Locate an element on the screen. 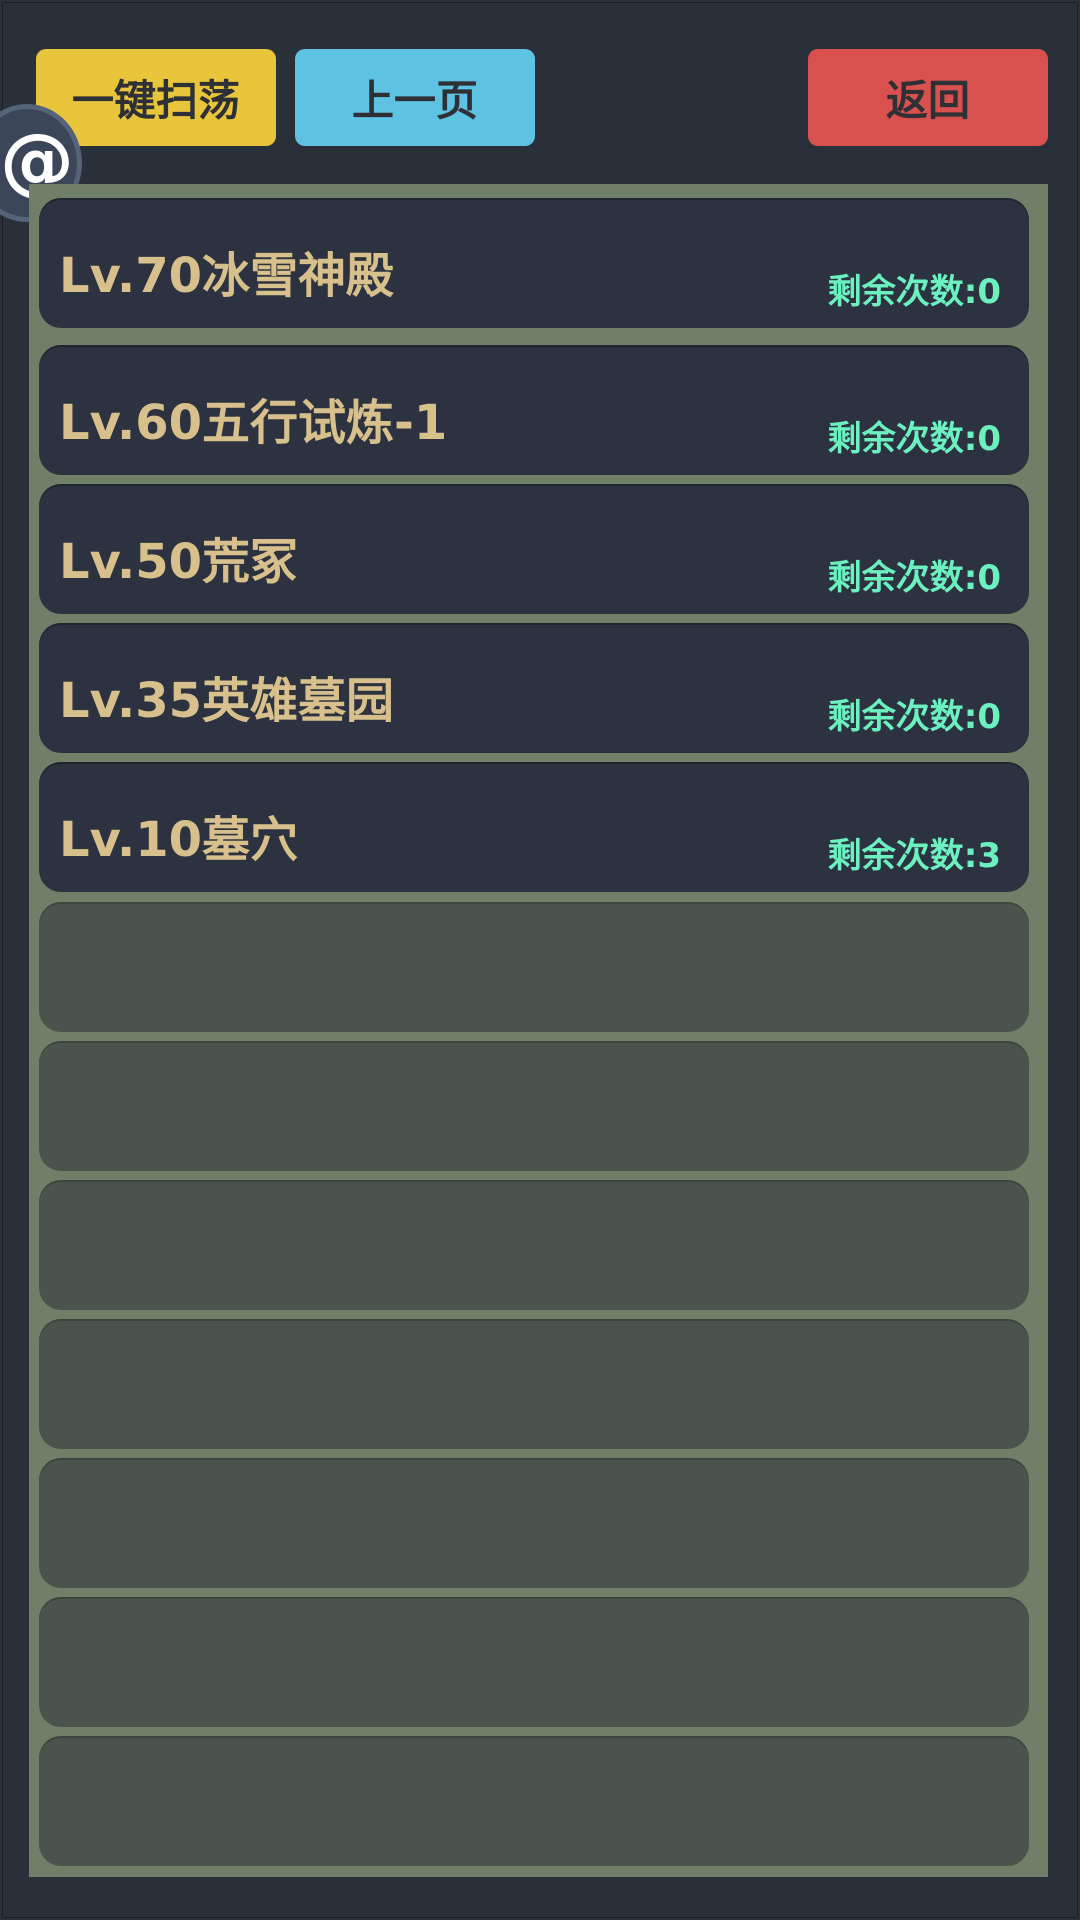 Image resolution: width=1080 pixels, height=1920 pixels. dungeon-item: Lv.60五行试炼-1 剩余次数:0 is located at coordinates (534, 410).